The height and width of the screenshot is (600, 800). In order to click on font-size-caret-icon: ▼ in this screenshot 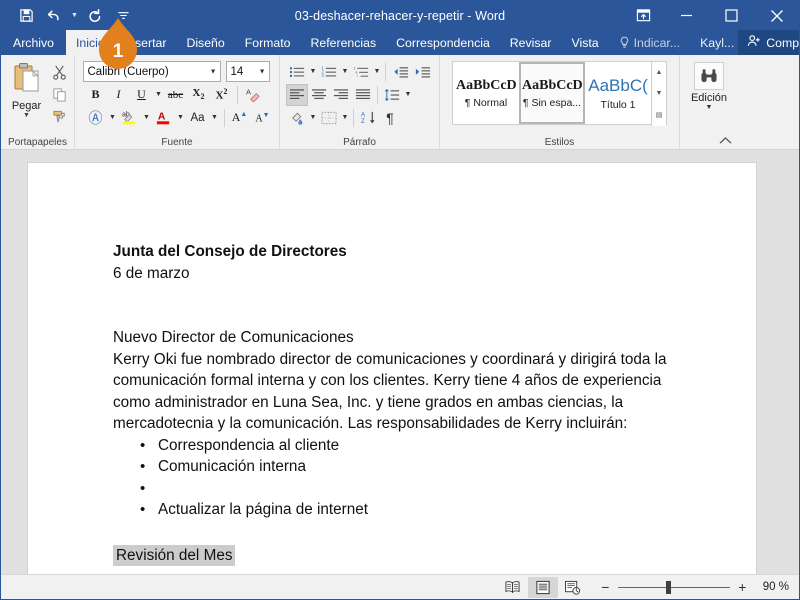, I will do `click(262, 71)`.